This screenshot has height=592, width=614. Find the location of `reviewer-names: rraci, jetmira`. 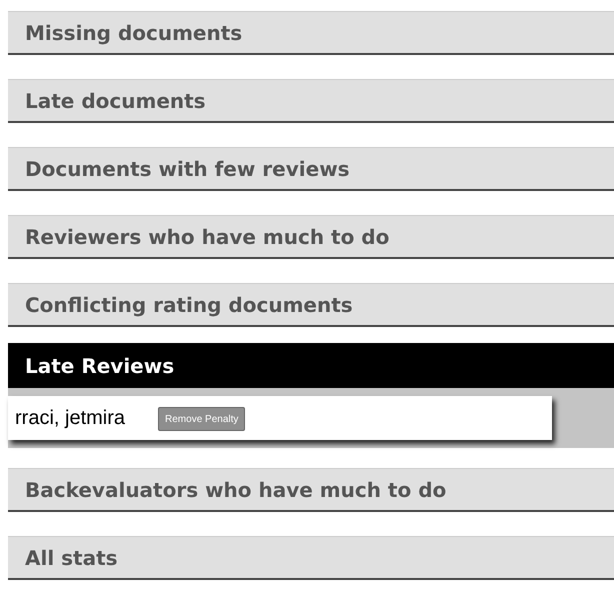

reviewer-names: rraci, jetmira is located at coordinates (70, 418).